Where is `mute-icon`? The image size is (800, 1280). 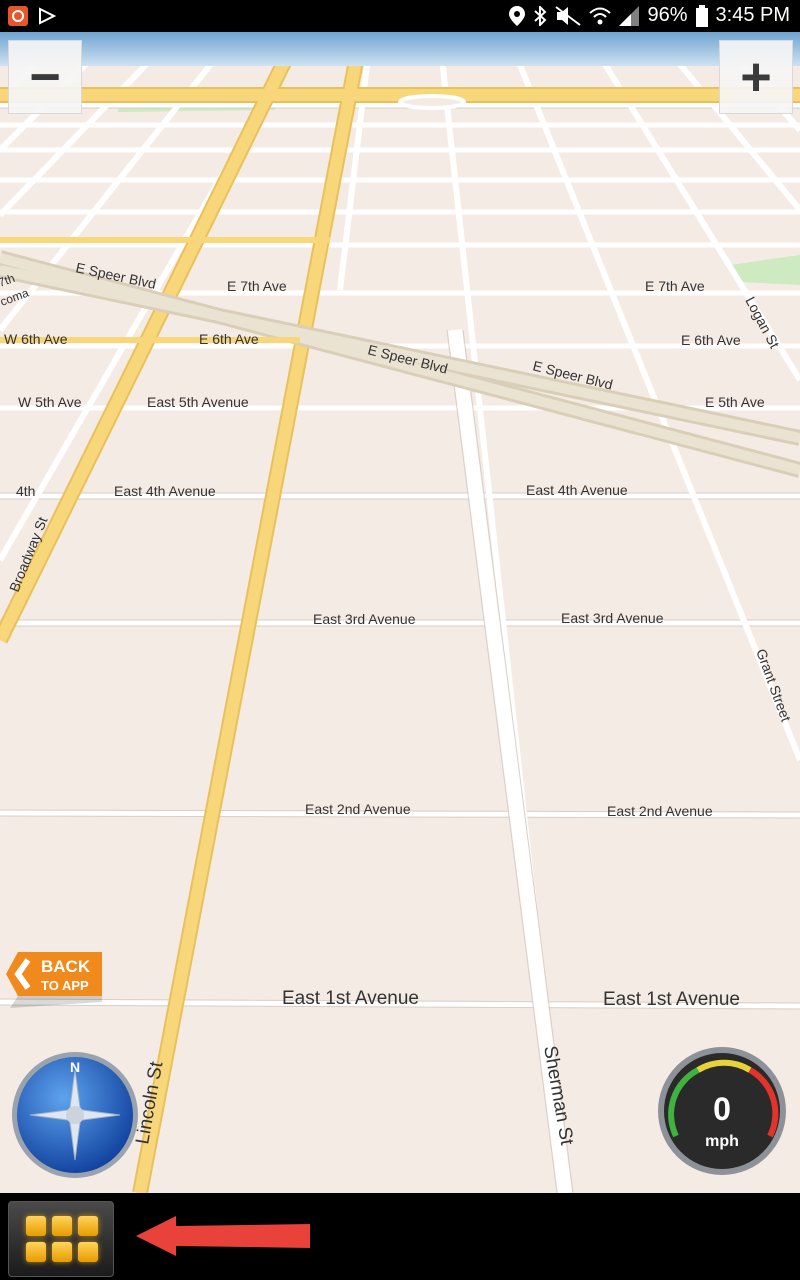 mute-icon is located at coordinates (568, 15).